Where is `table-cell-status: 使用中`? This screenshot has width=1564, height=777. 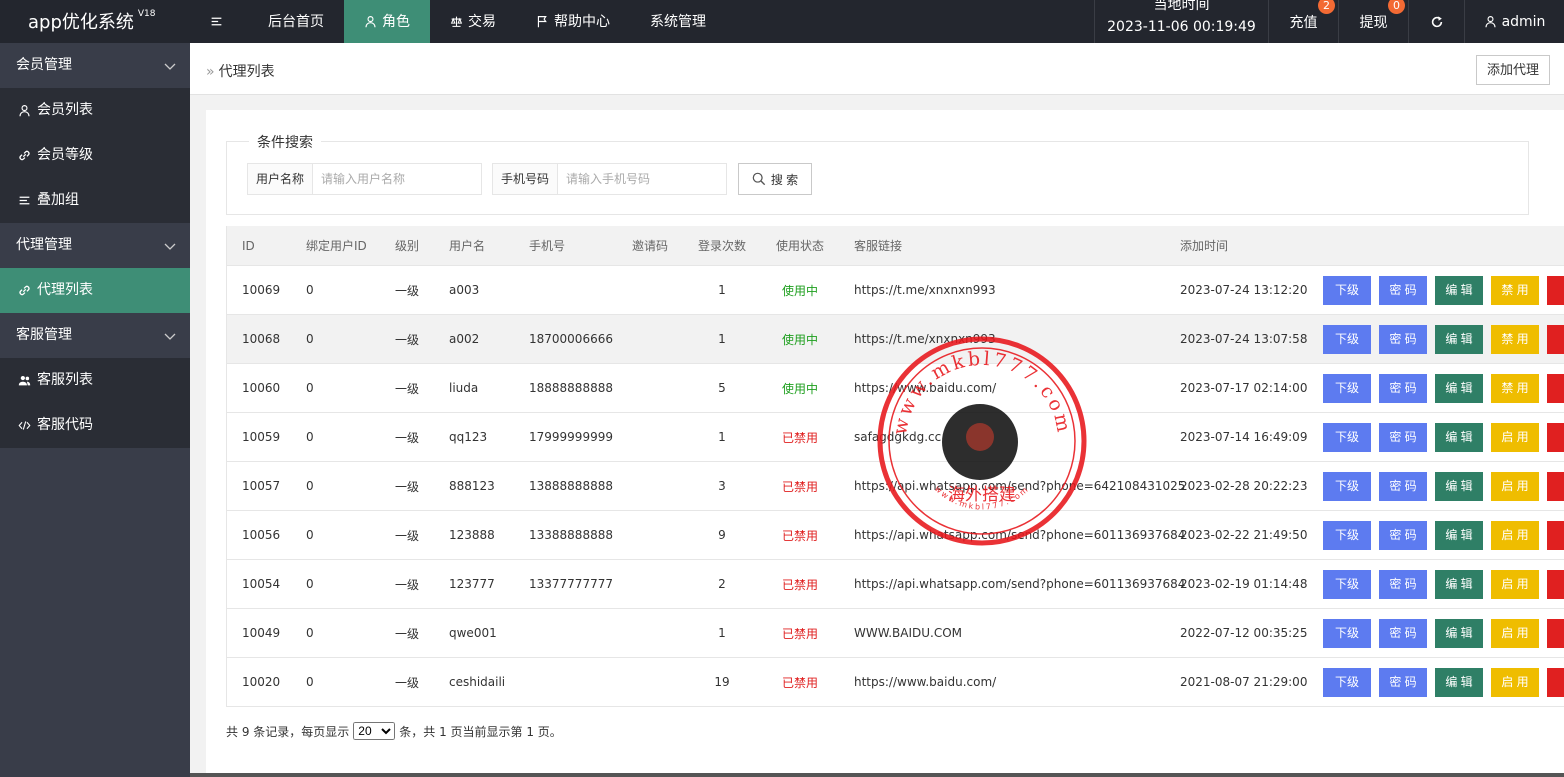
table-cell-status: 使用中 is located at coordinates (799, 290).